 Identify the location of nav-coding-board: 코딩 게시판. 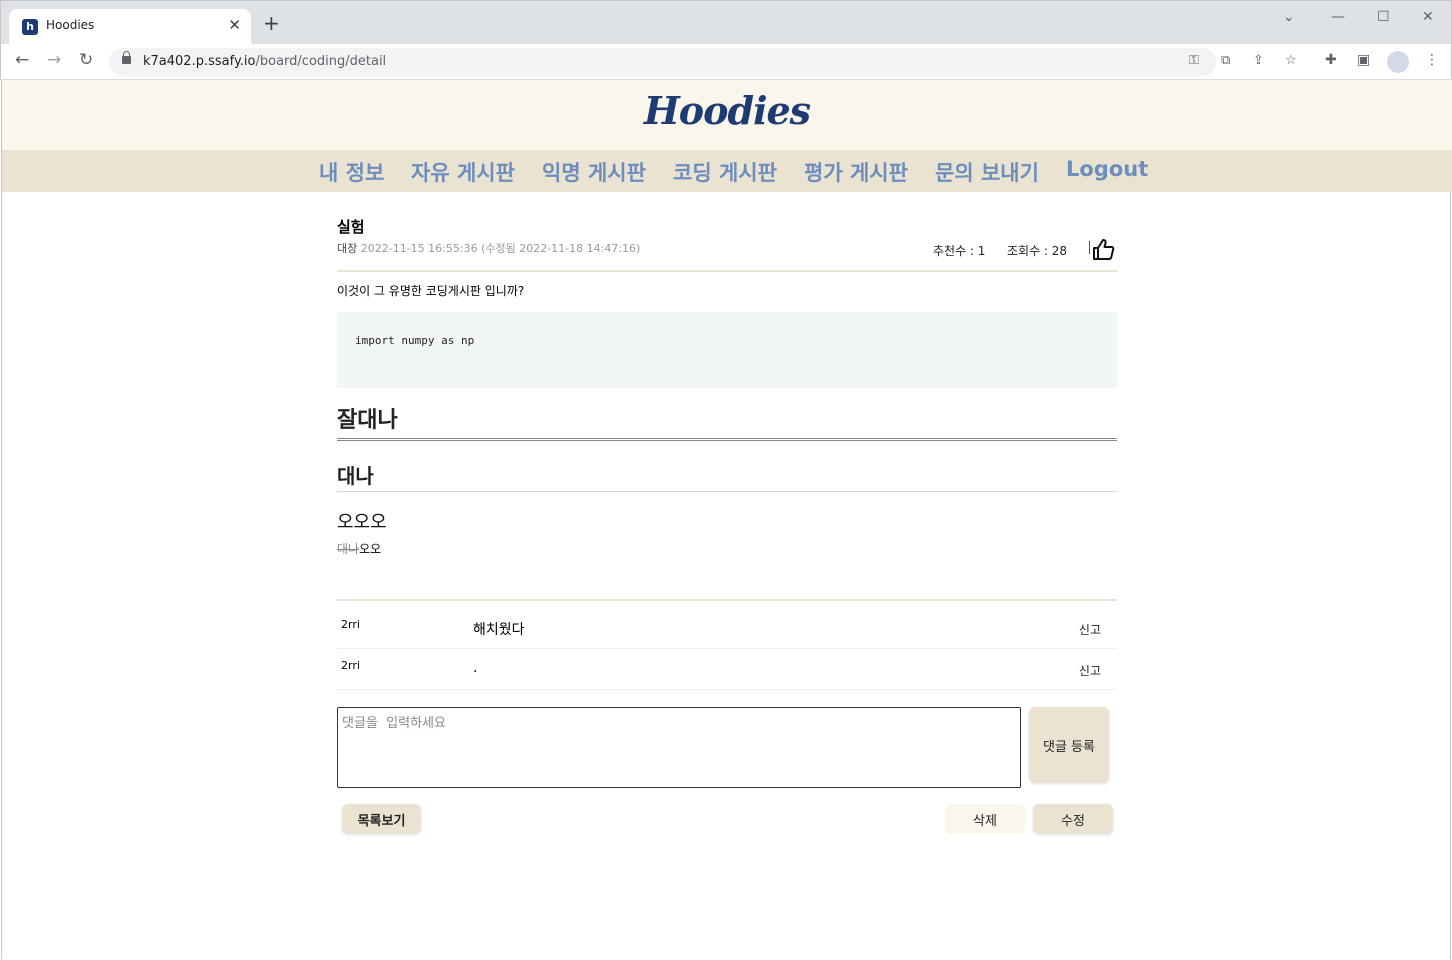
(725, 172).